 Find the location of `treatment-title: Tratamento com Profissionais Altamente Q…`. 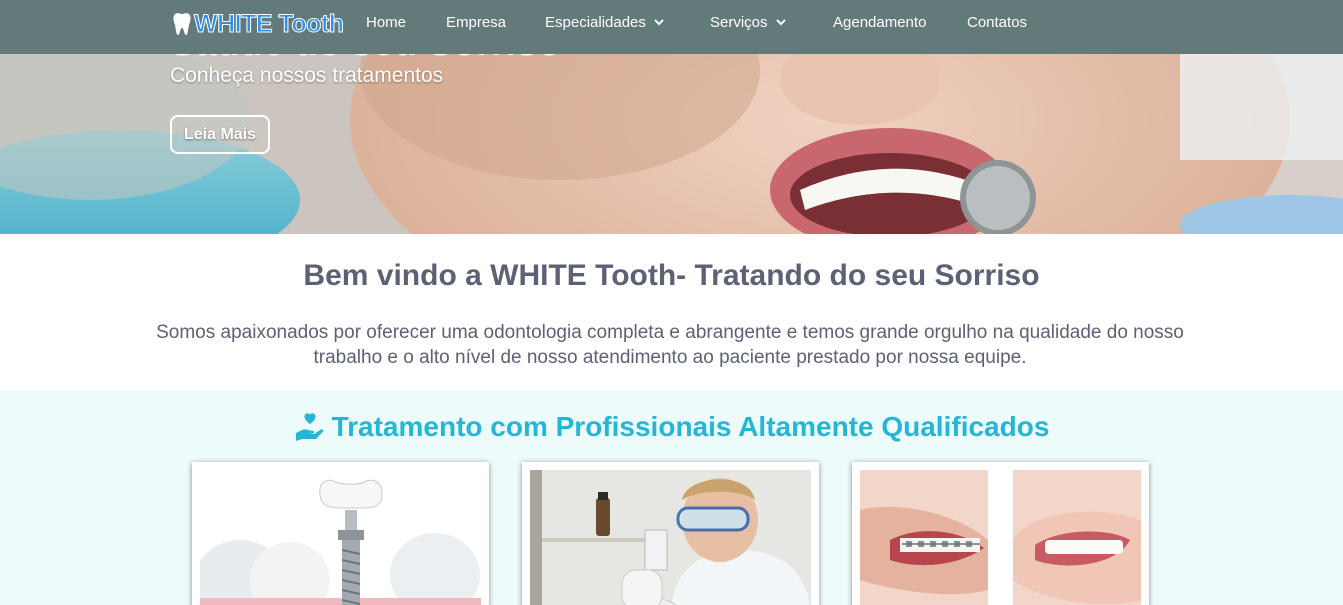

treatment-title: Tratamento com Profissionais Altamente Q… is located at coordinates (690, 426).